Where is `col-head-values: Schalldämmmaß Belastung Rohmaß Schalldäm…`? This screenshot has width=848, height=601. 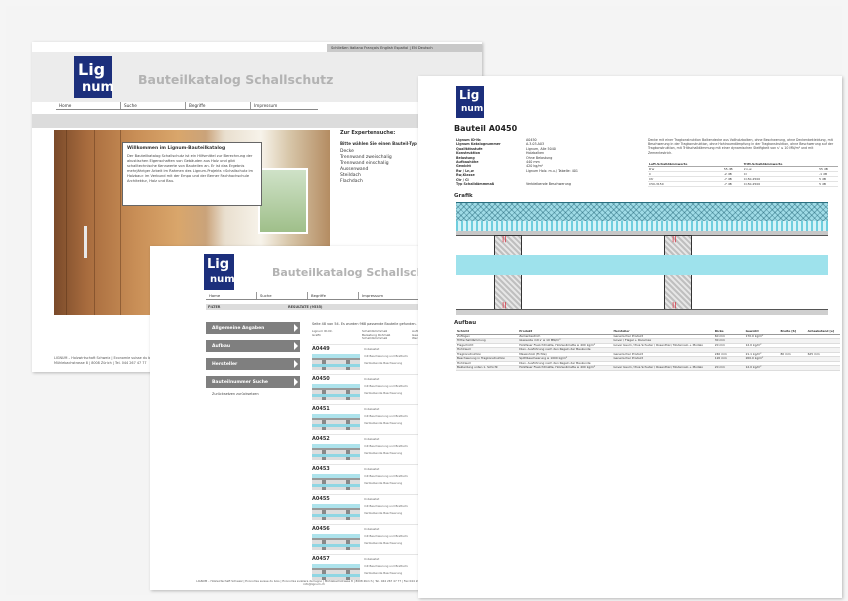
col-head-values: Schalldämmmaß Belastung Rohmaß Schalldäm… is located at coordinates (376, 335).